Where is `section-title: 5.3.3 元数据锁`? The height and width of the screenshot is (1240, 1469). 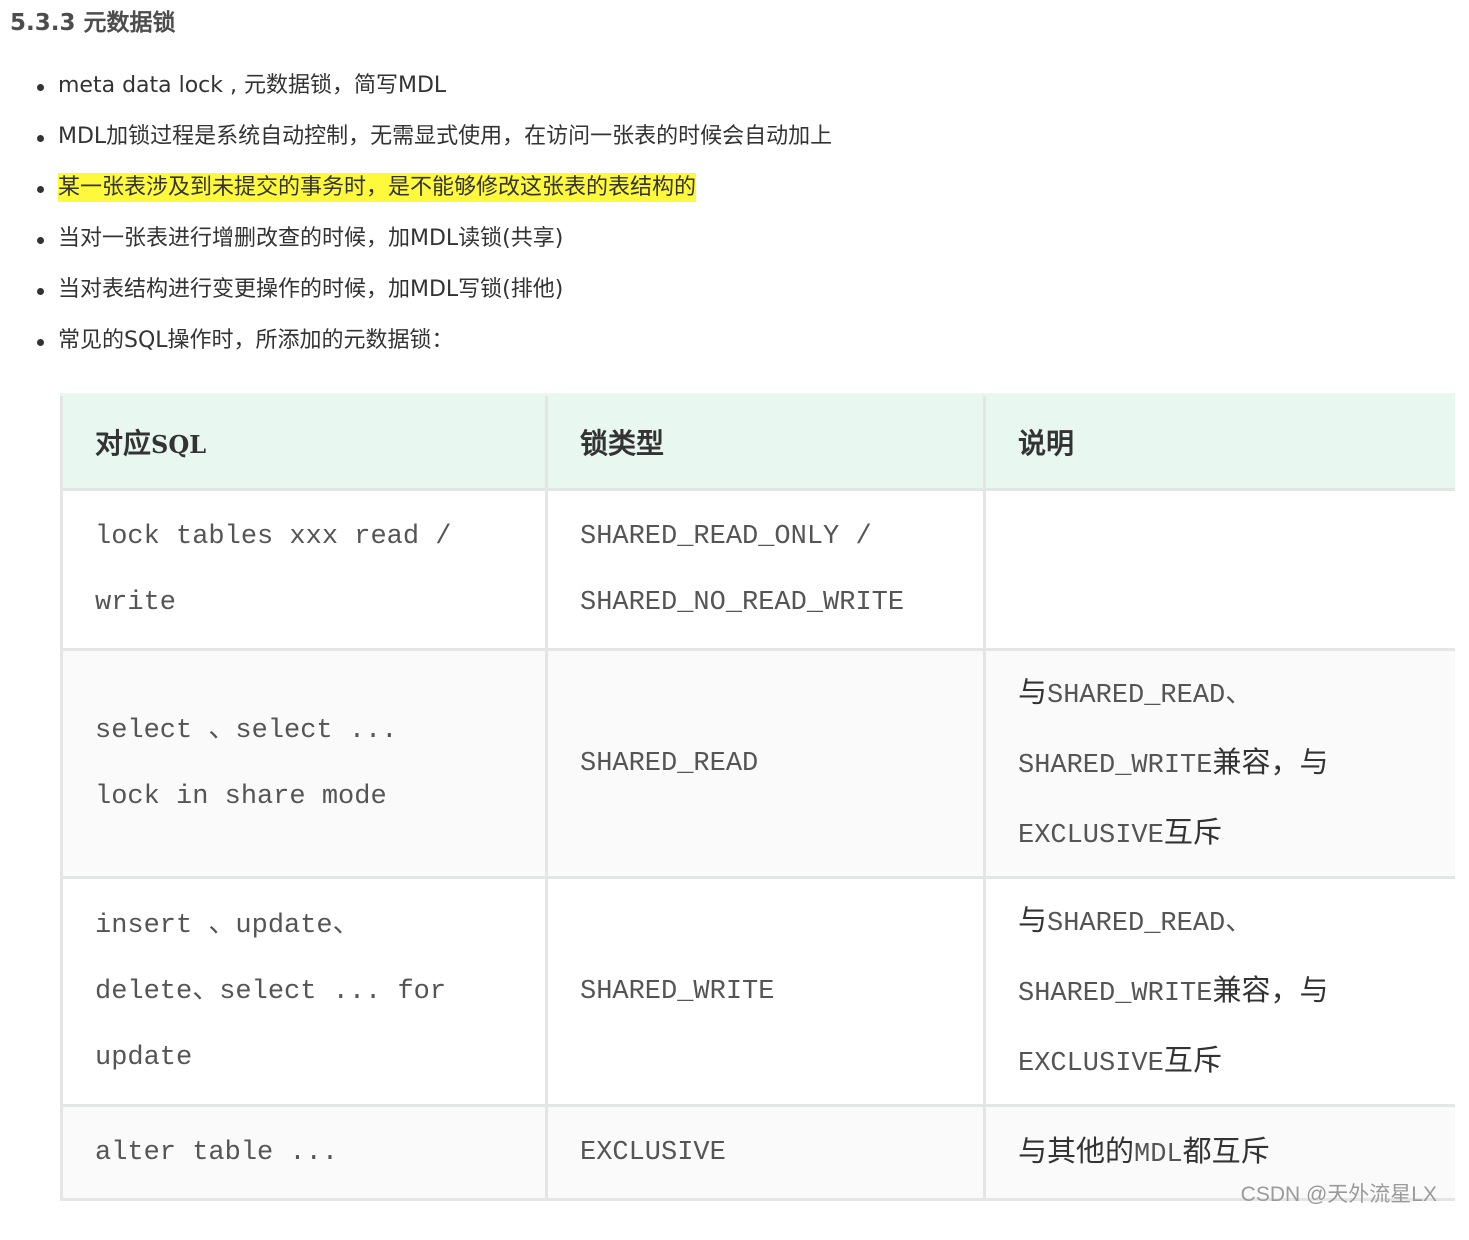 section-title: 5.3.3 元数据锁 is located at coordinates (93, 23).